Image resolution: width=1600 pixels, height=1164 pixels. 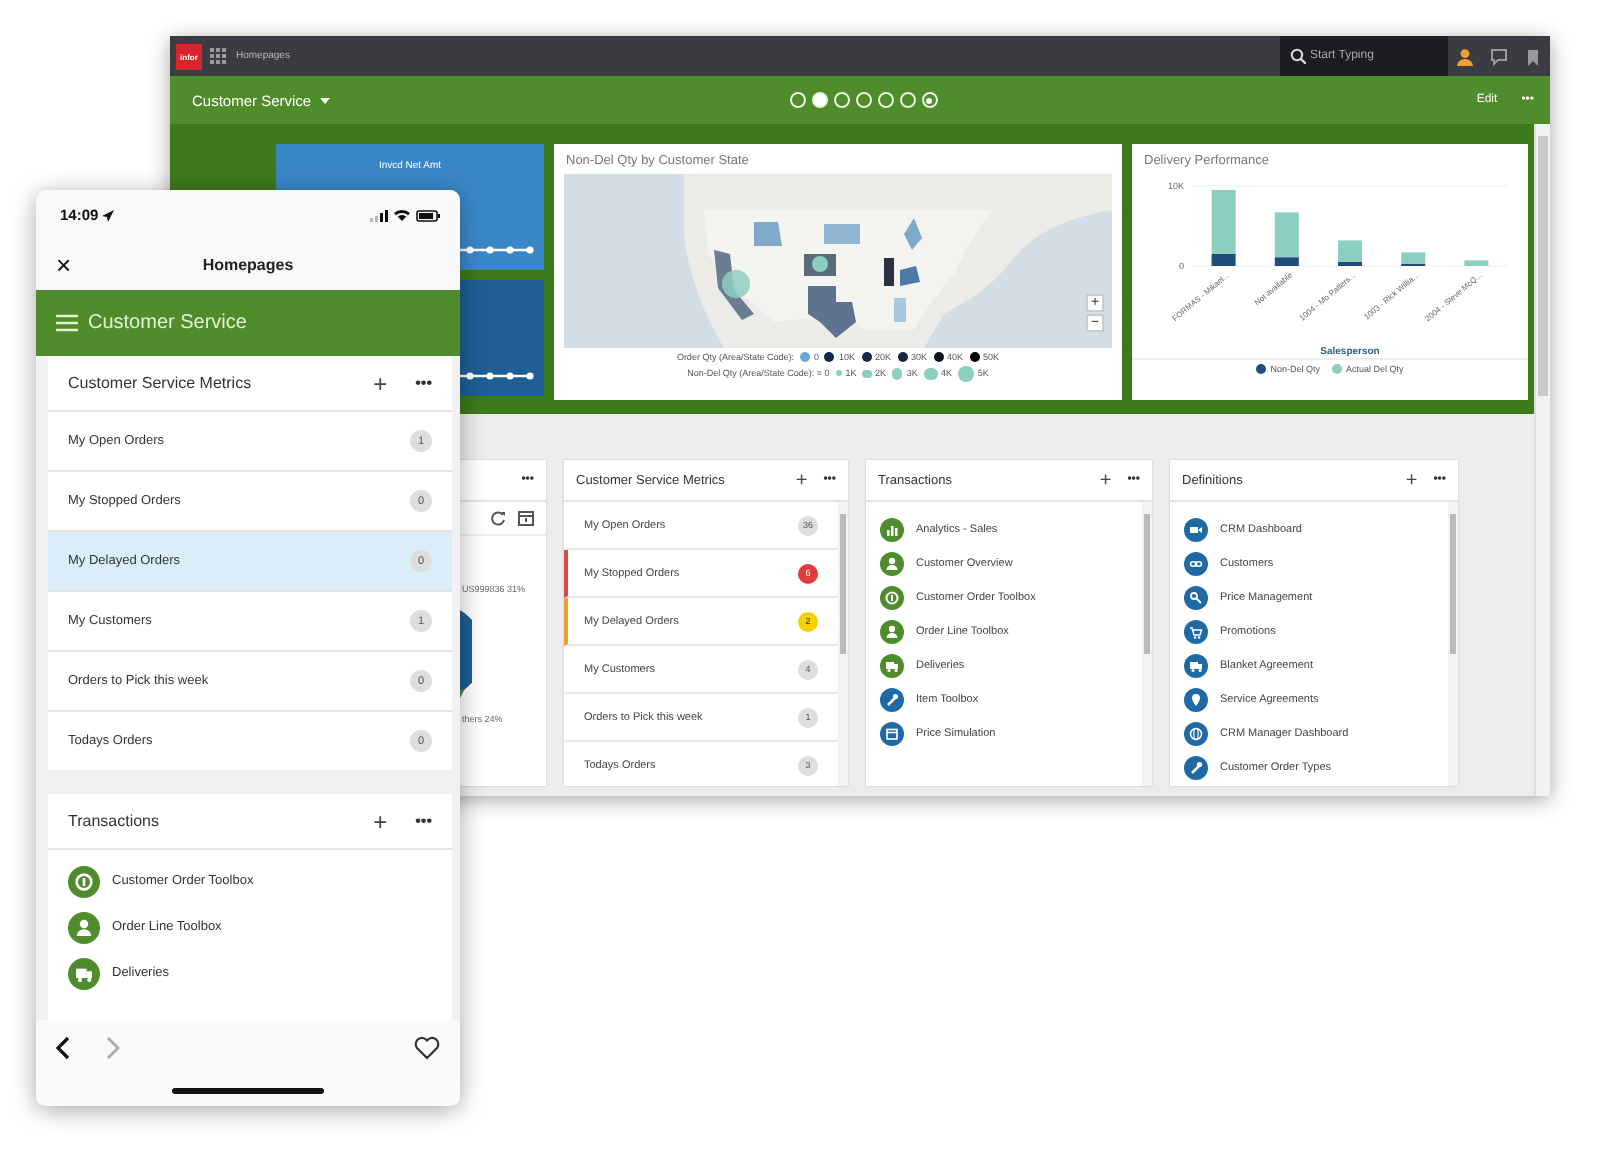 What do you see at coordinates (324, 100) in the screenshot?
I see `caret-icon` at bounding box center [324, 100].